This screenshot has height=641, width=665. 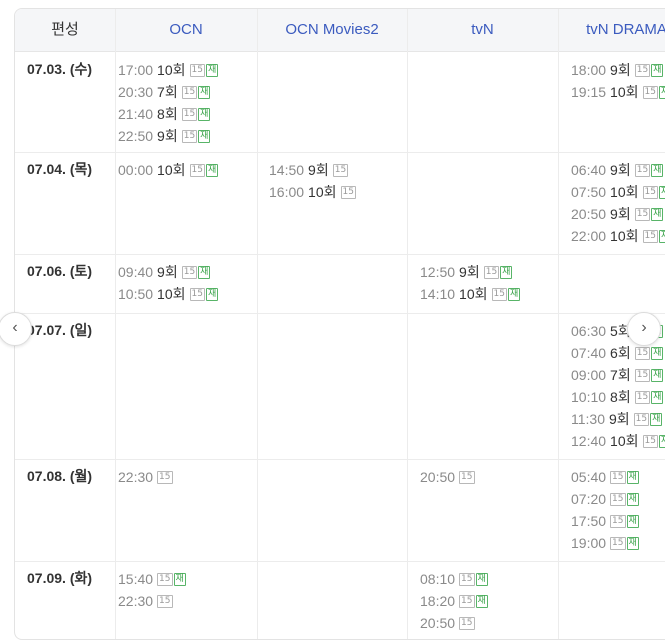 I want to click on broadcast-entry: 10:50 10회 15 재, so click(x=168, y=294).